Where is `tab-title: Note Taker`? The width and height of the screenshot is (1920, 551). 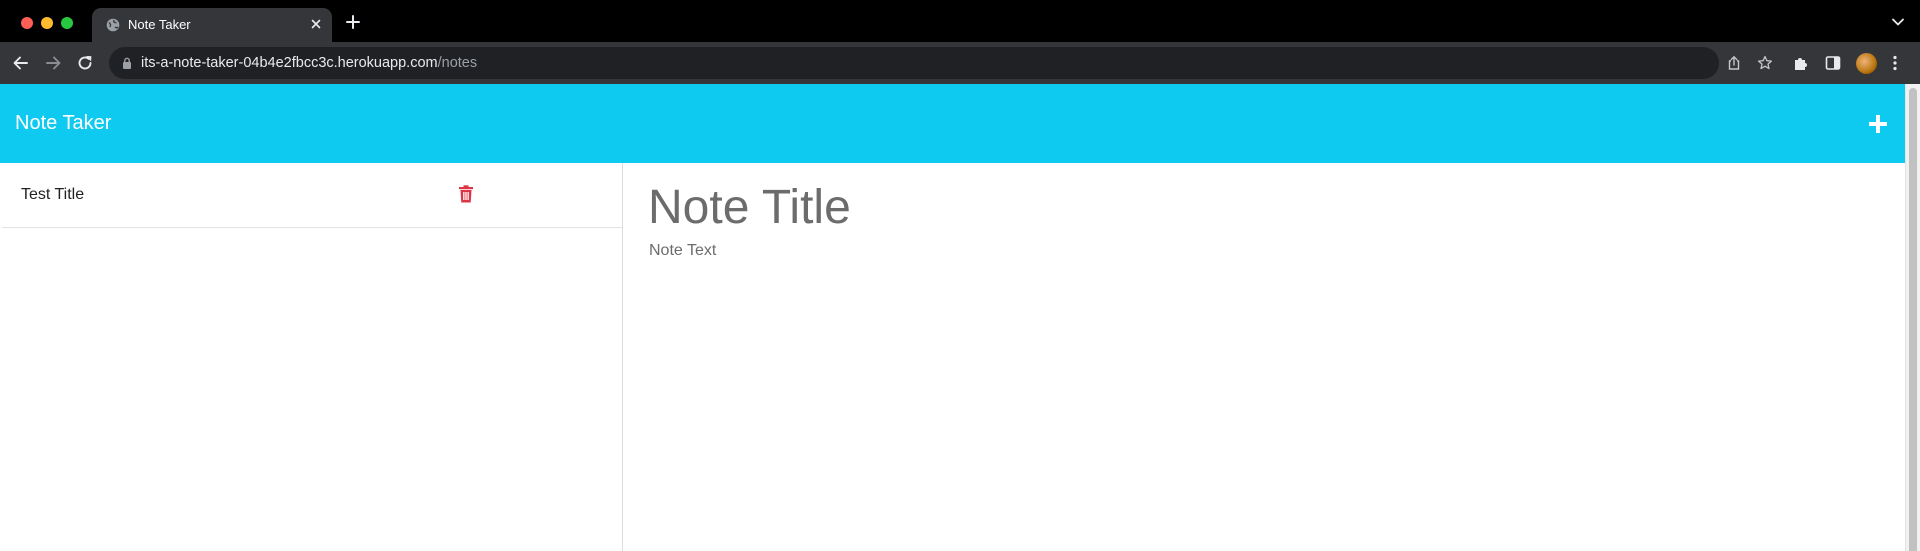 tab-title: Note Taker is located at coordinates (159, 24).